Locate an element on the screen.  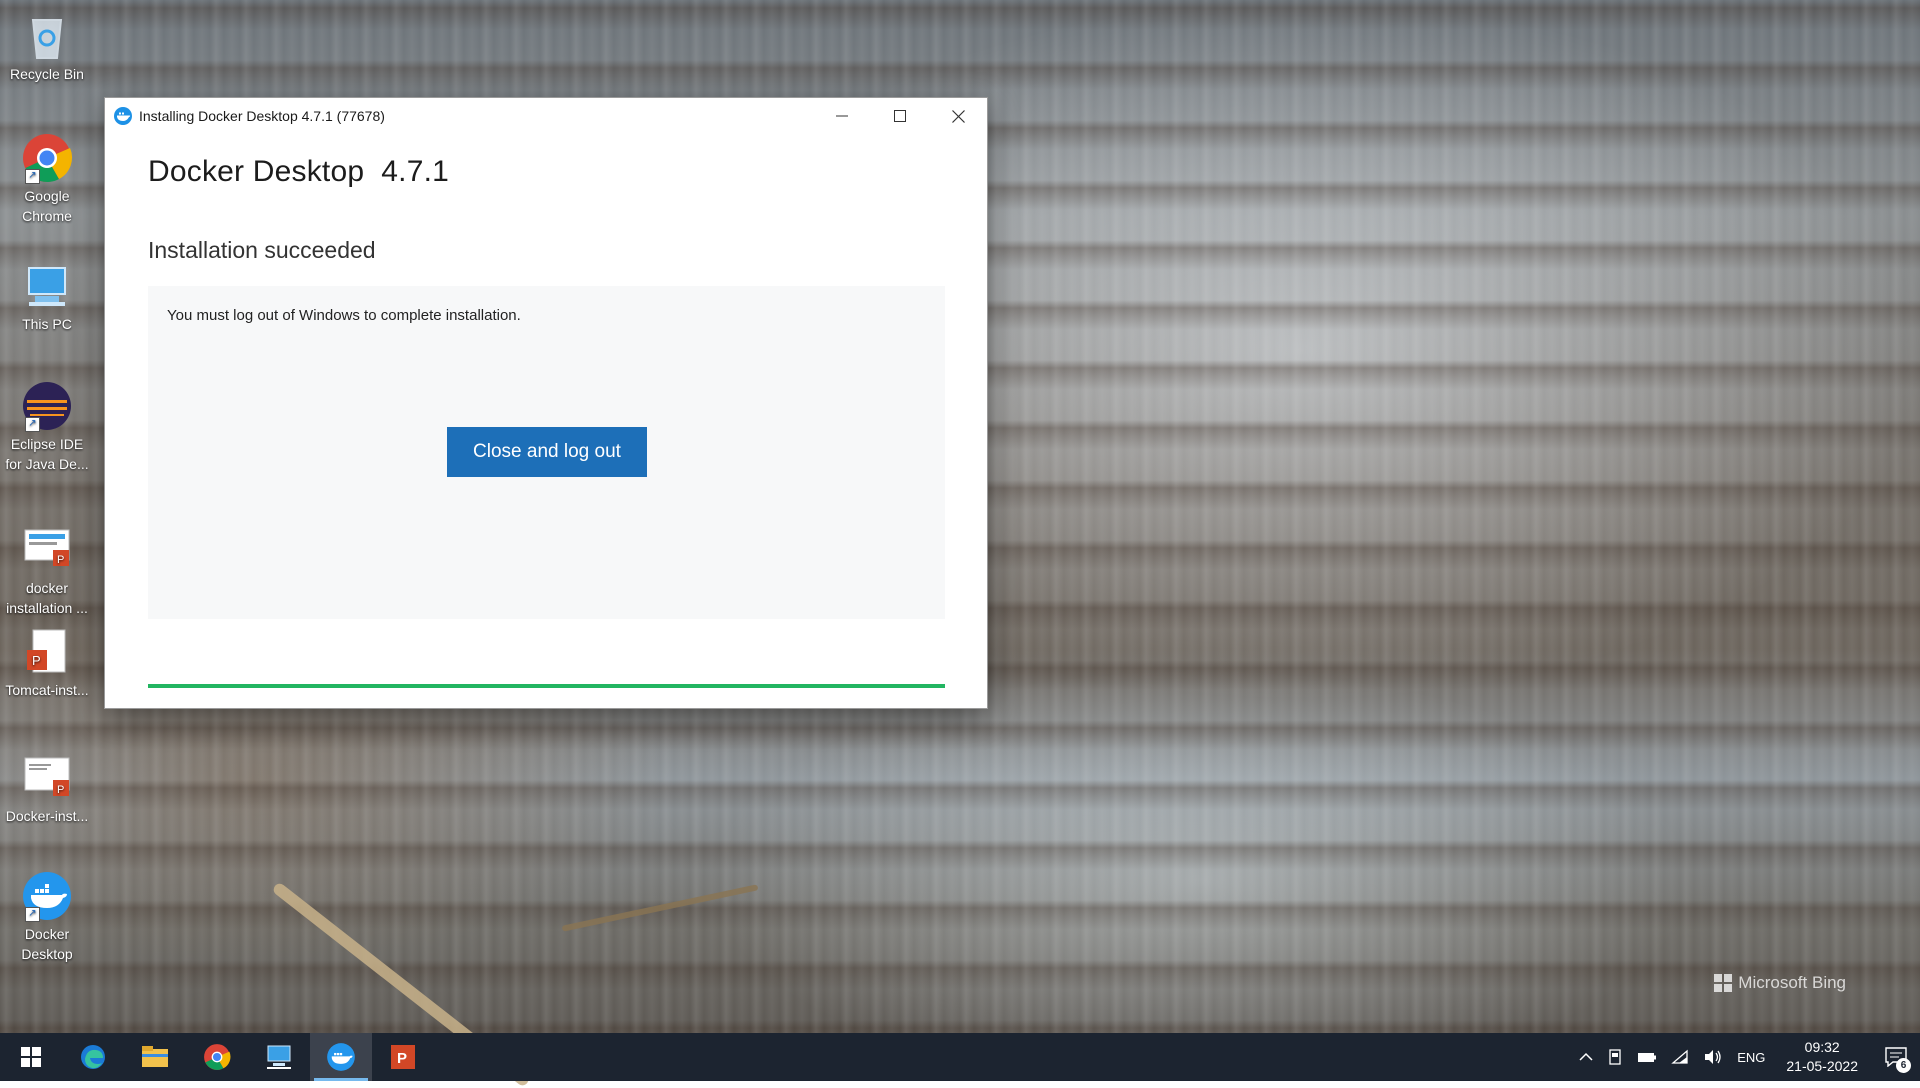
chevron-up-icon is located at coordinates (1586, 1056).